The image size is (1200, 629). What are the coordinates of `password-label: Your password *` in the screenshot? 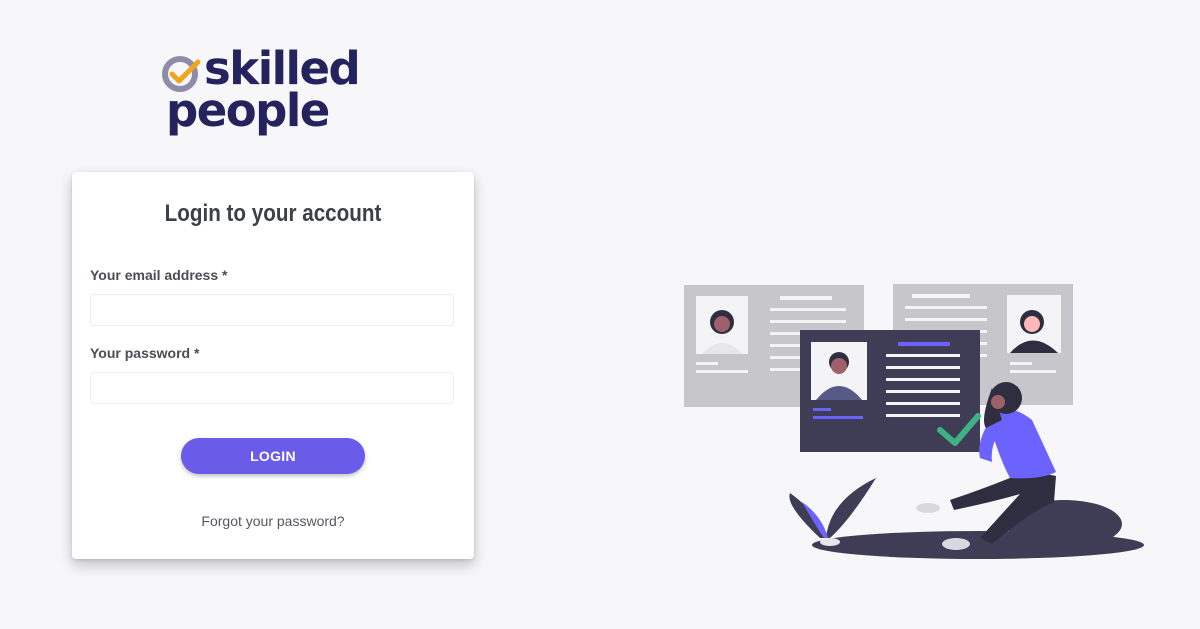 It's located at (145, 353).